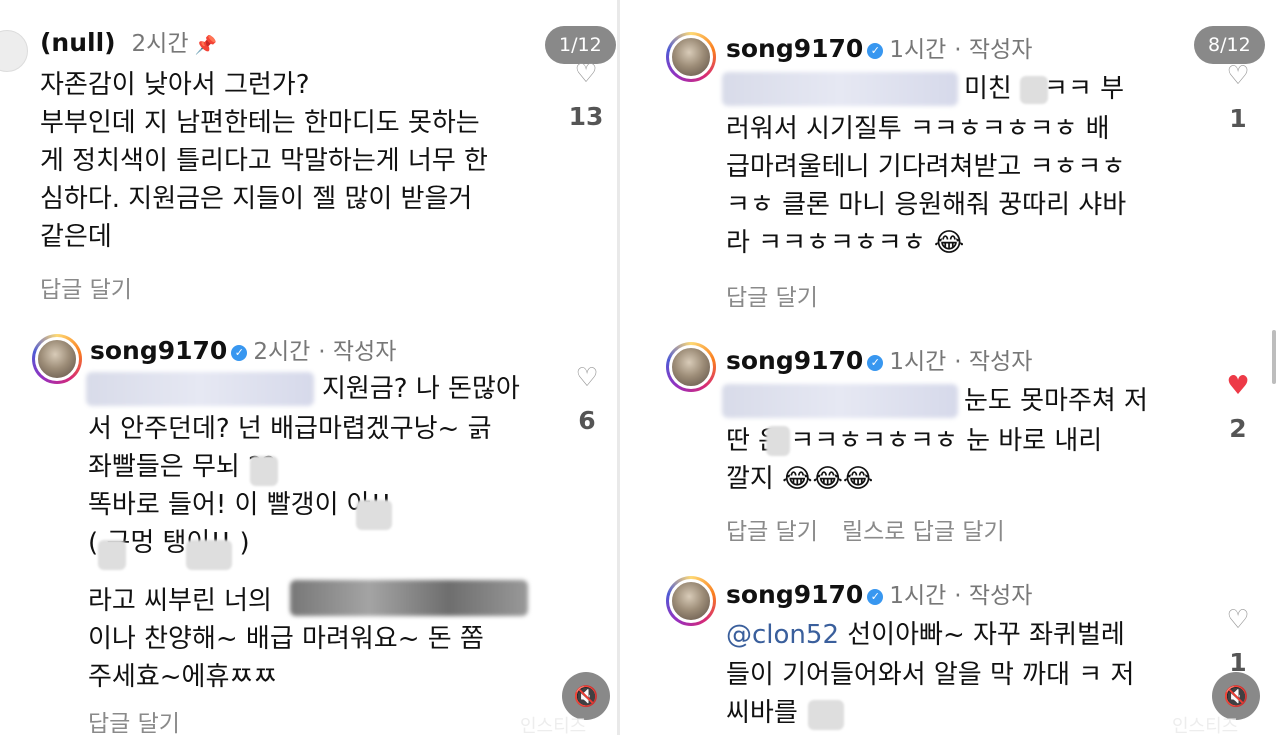 This screenshot has width=1280, height=735. What do you see at coordinates (586, 116) in the screenshot?
I see `like-count: 13` at bounding box center [586, 116].